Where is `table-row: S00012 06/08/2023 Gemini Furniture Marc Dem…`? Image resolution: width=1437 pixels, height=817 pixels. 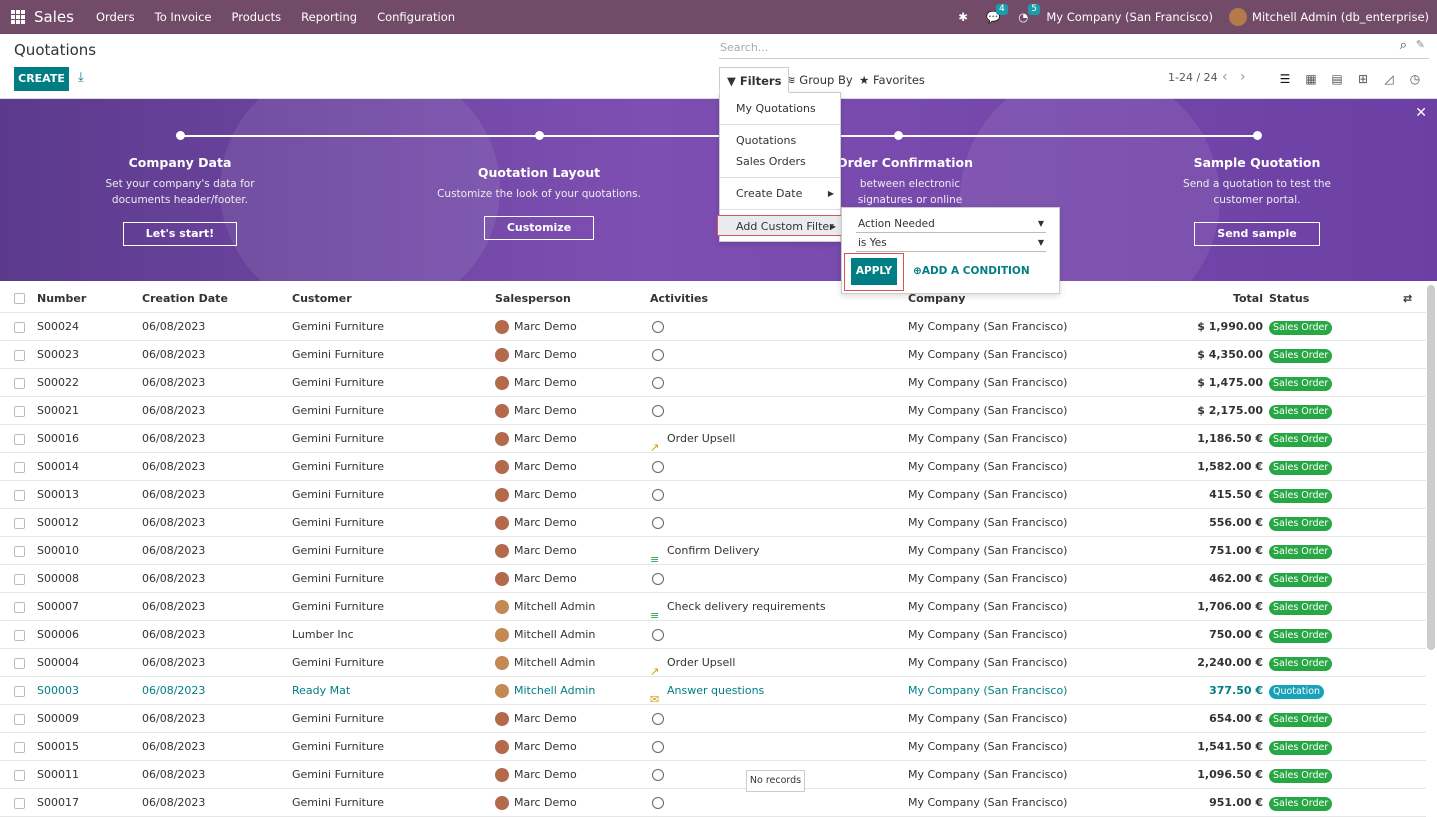 table-row: S00012 06/08/2023 Gemini Furniture Marc Dem… is located at coordinates (713, 523).